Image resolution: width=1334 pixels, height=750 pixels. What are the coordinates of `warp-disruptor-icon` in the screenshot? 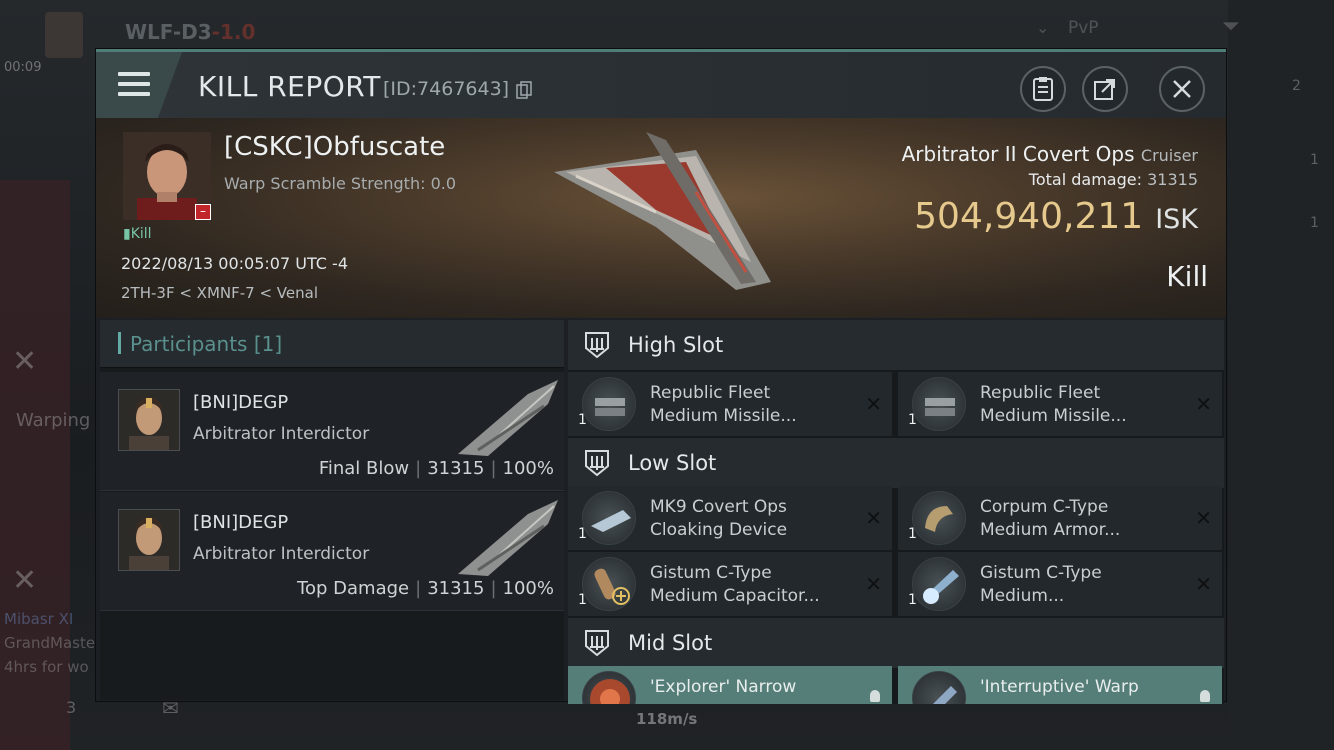 It's located at (939, 687).